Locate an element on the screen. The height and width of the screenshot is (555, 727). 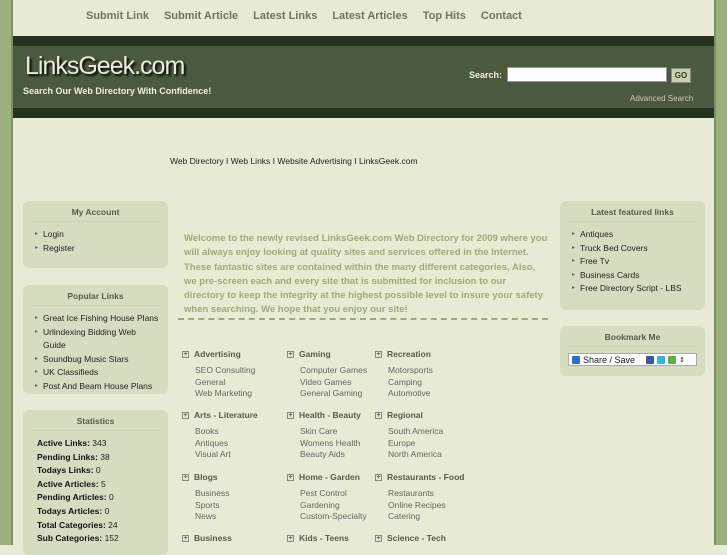
stat-label: Total Categories: is located at coordinates (71, 524).